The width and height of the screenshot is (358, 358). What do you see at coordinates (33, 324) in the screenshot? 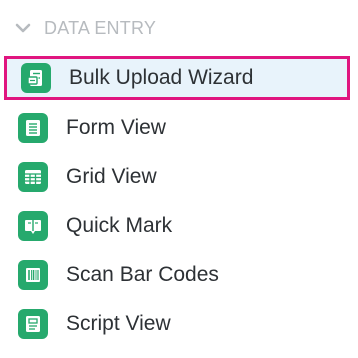
I see `script-view-icon` at bounding box center [33, 324].